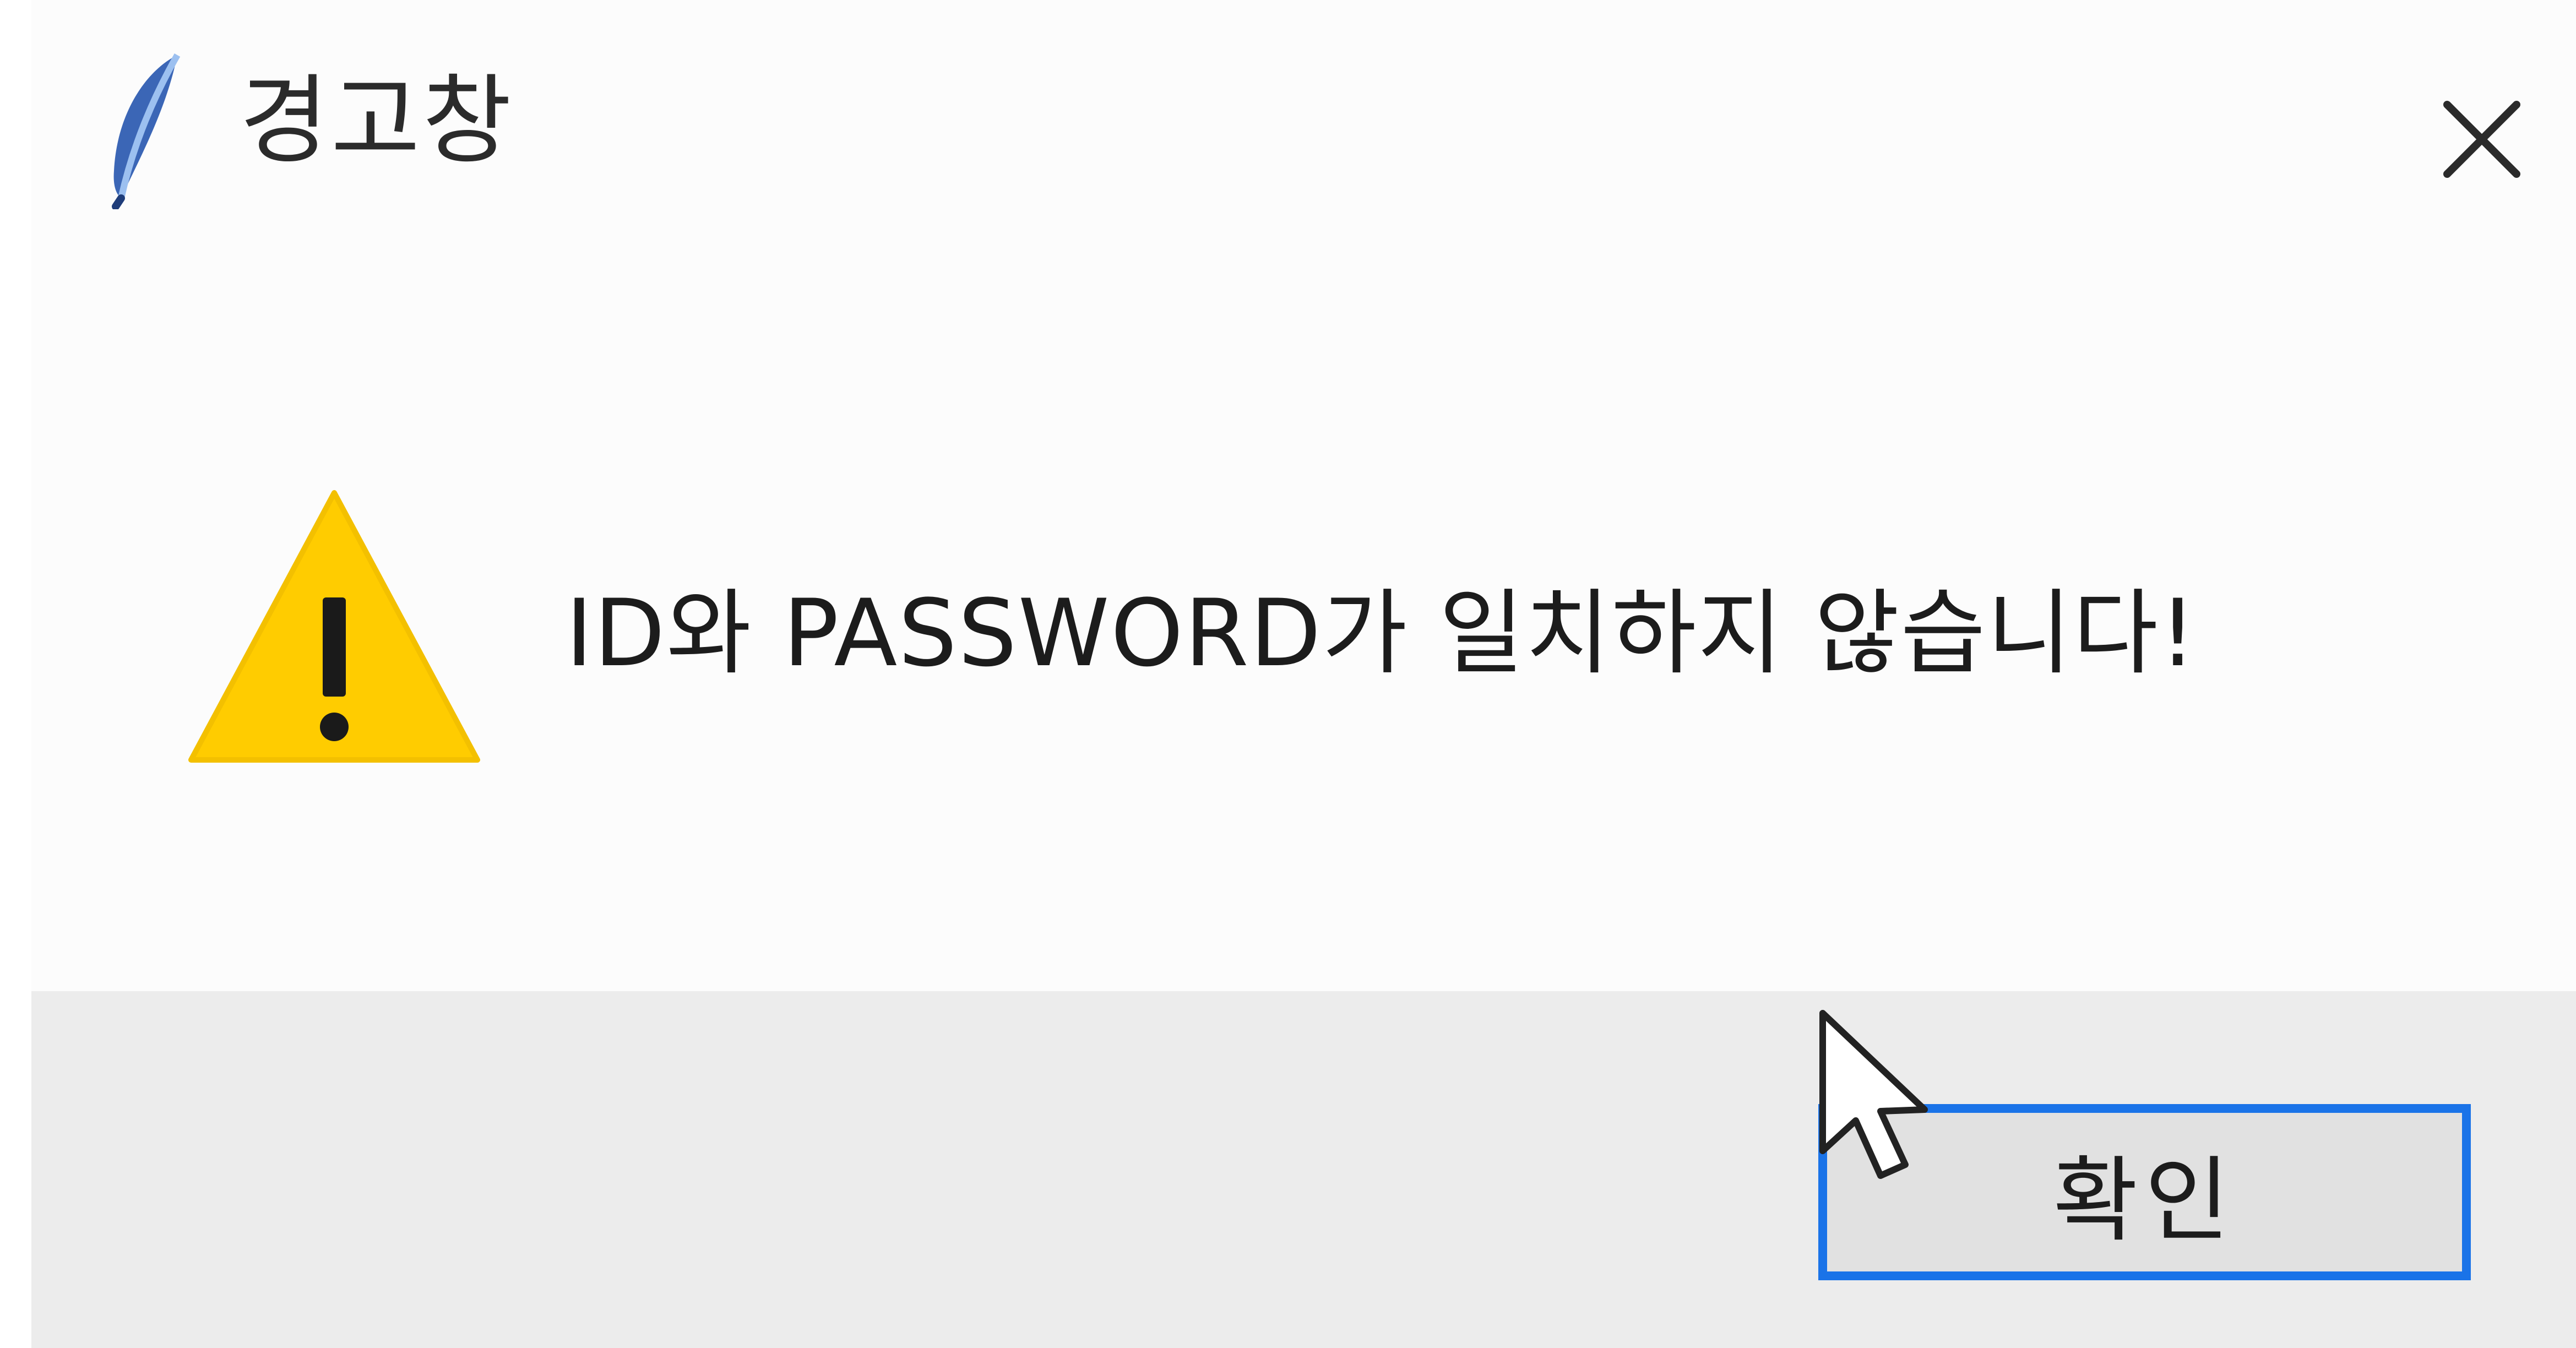 Image resolution: width=2576 pixels, height=1348 pixels. What do you see at coordinates (377, 121) in the screenshot?
I see `window-title: 경고창` at bounding box center [377, 121].